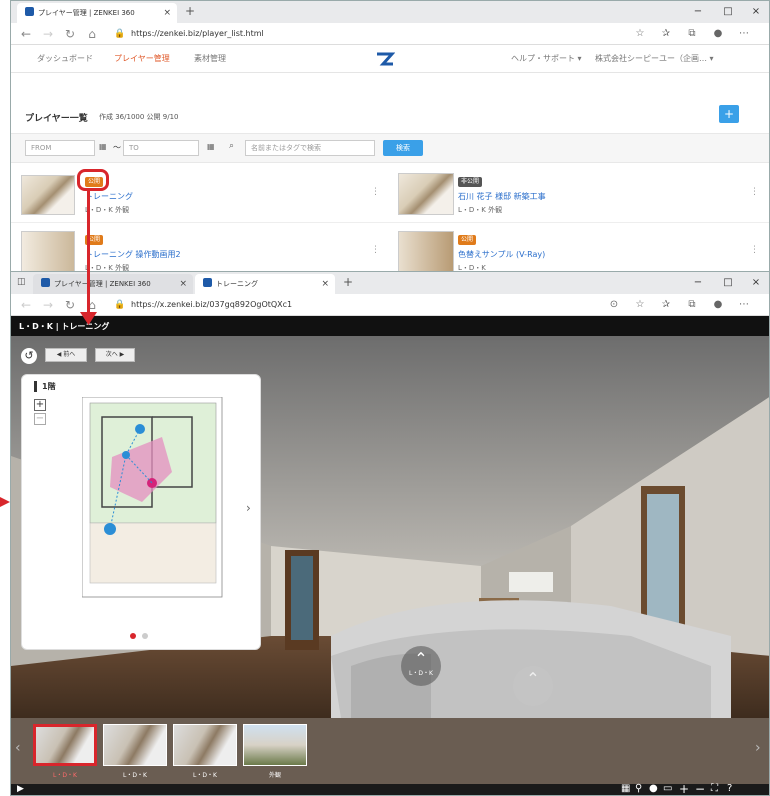 The width and height of the screenshot is (770, 796). I want to click on zoom-out-button: −, so click(40, 419).